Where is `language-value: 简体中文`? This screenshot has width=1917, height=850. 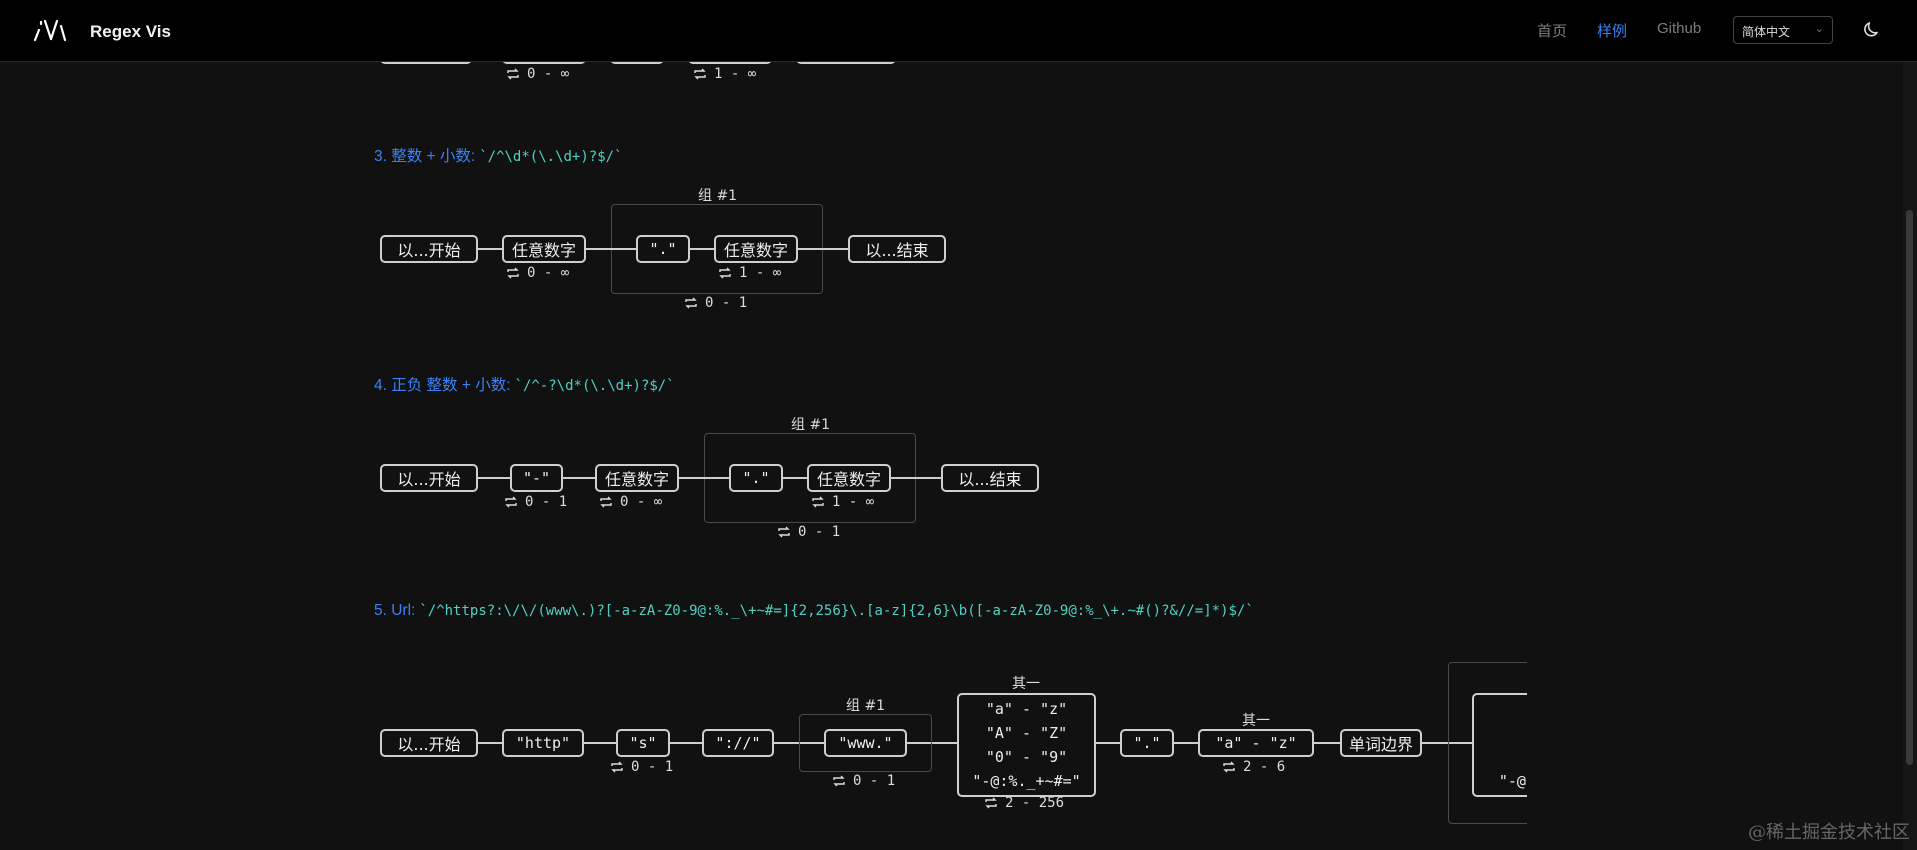
language-value: 简体中文 is located at coordinates (1766, 32).